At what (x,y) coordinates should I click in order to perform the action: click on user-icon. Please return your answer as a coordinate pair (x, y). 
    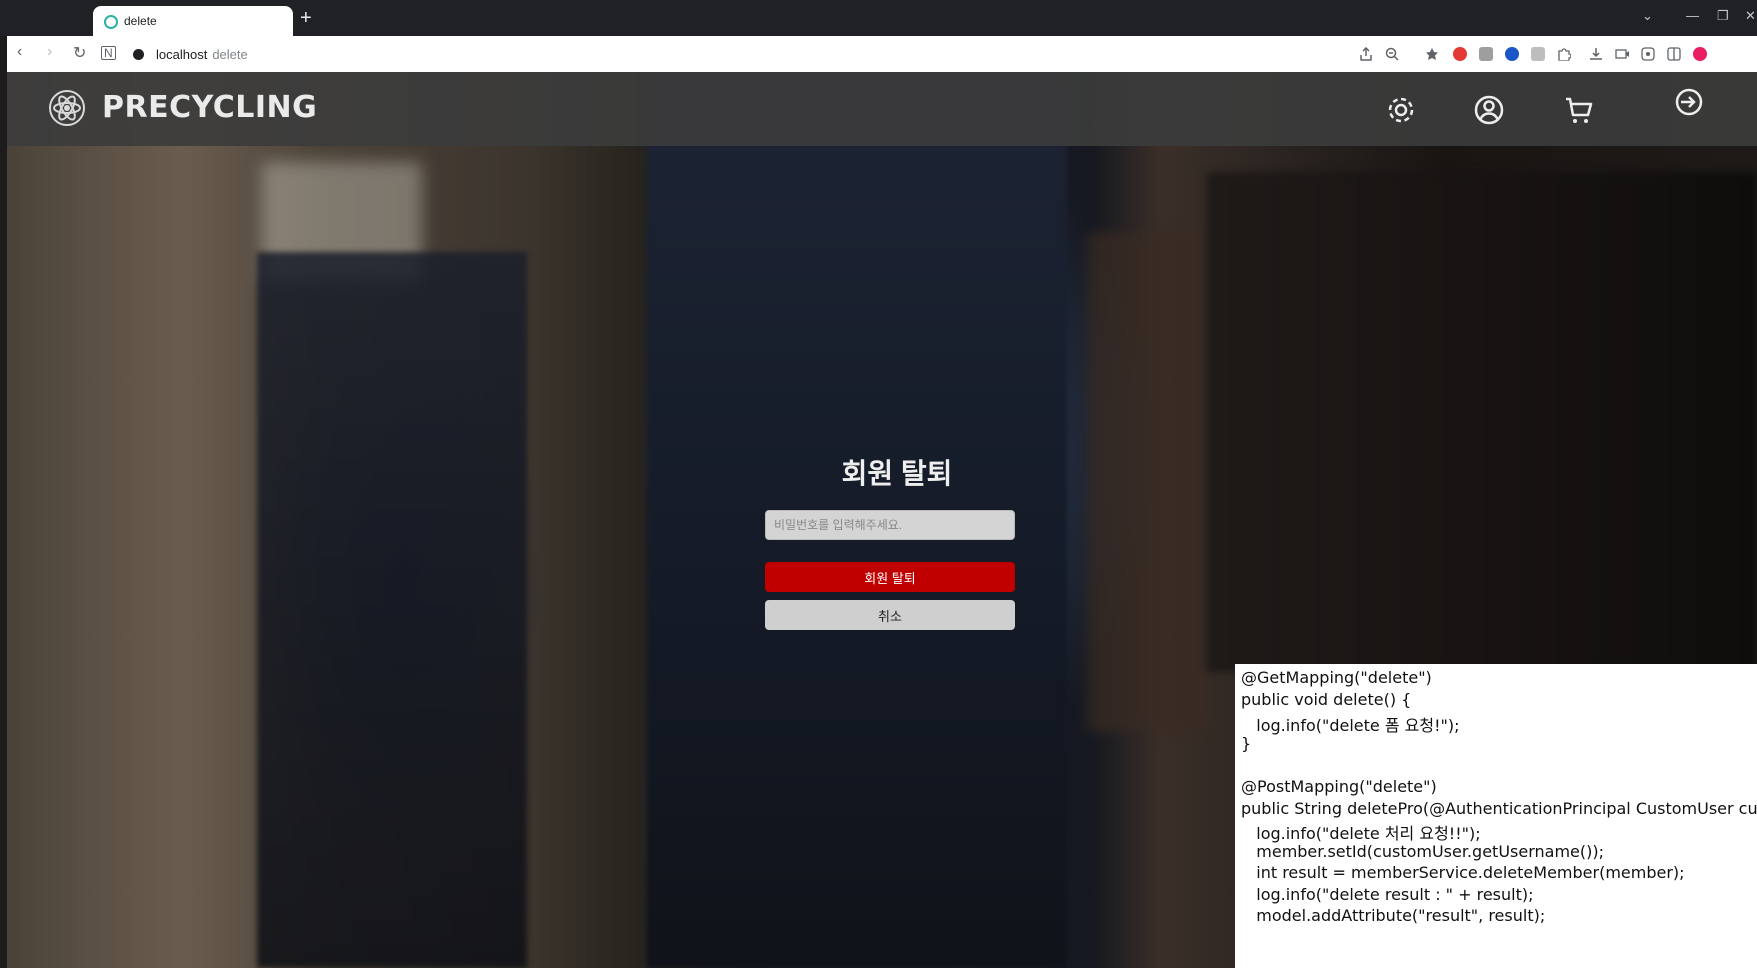
    Looking at the image, I should click on (1489, 110).